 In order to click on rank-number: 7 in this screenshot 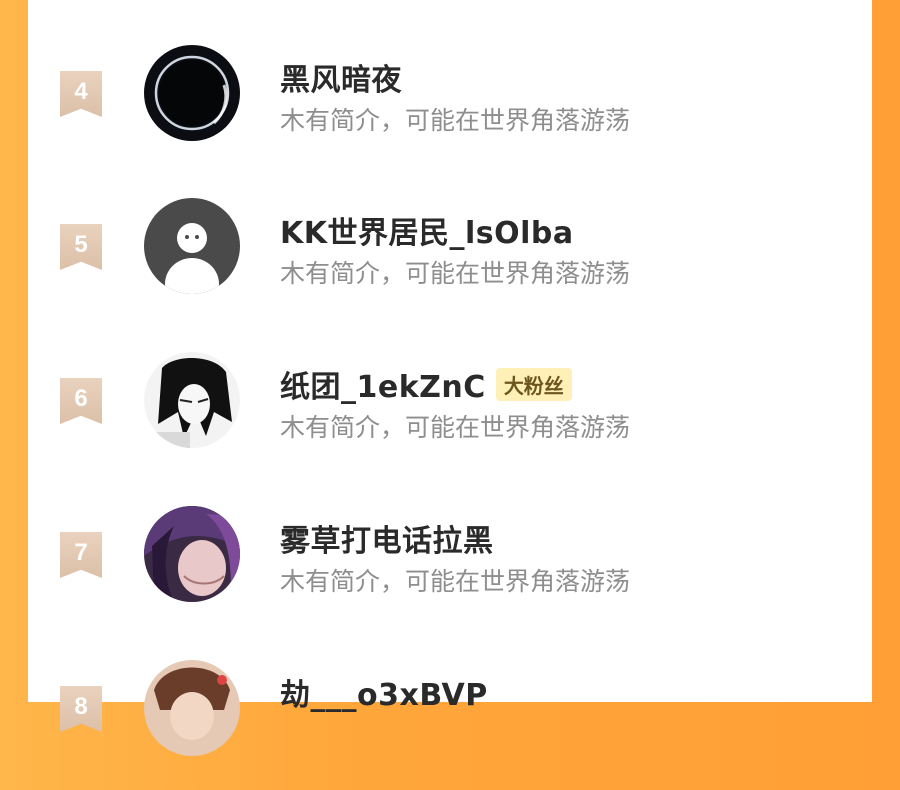, I will do `click(81, 552)`.